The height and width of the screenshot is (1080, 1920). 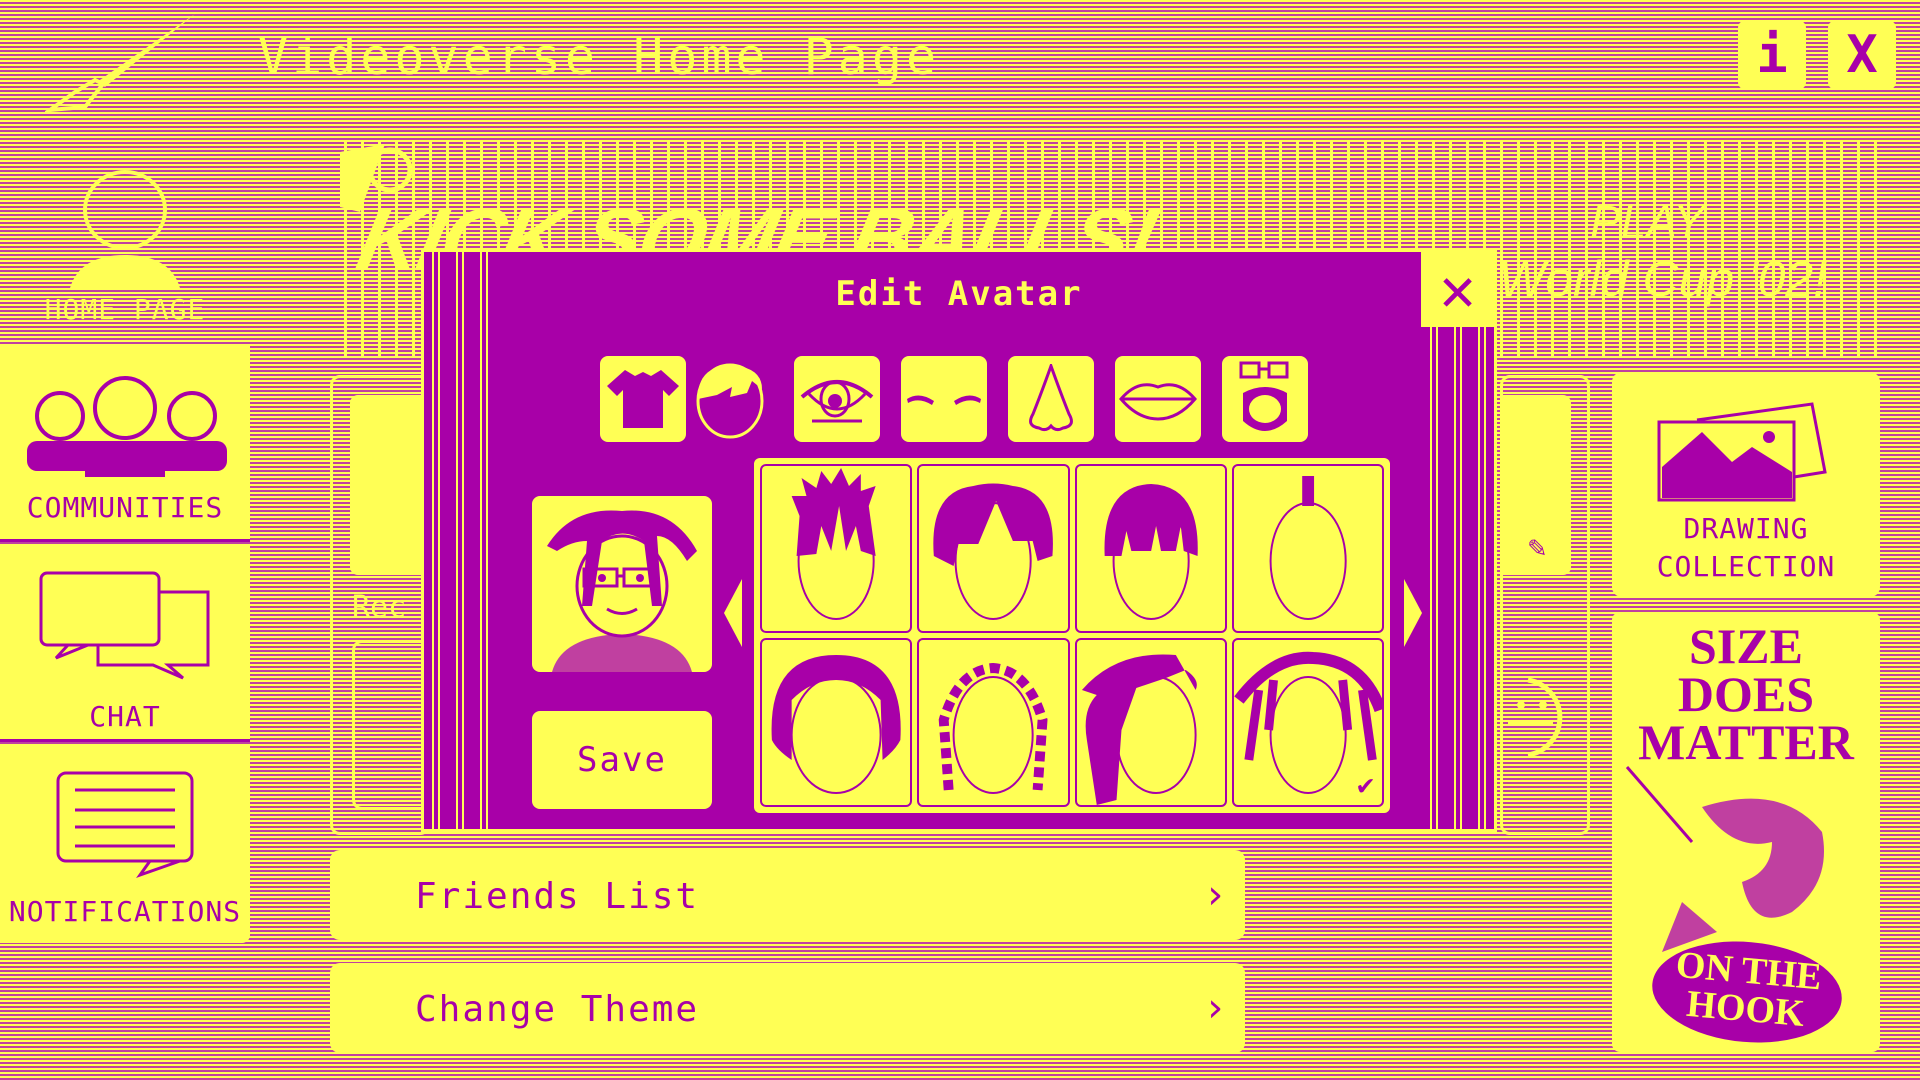 What do you see at coordinates (557, 896) in the screenshot?
I see `friends-list-label: Friends List` at bounding box center [557, 896].